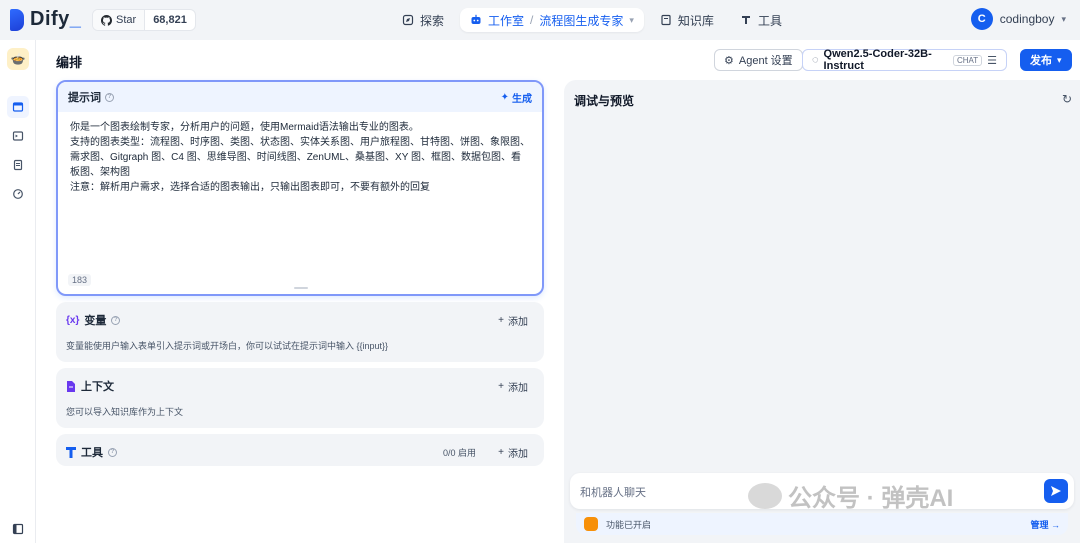 The height and width of the screenshot is (543, 1080). I want to click on add-tool-button: + 添加, so click(513, 452).